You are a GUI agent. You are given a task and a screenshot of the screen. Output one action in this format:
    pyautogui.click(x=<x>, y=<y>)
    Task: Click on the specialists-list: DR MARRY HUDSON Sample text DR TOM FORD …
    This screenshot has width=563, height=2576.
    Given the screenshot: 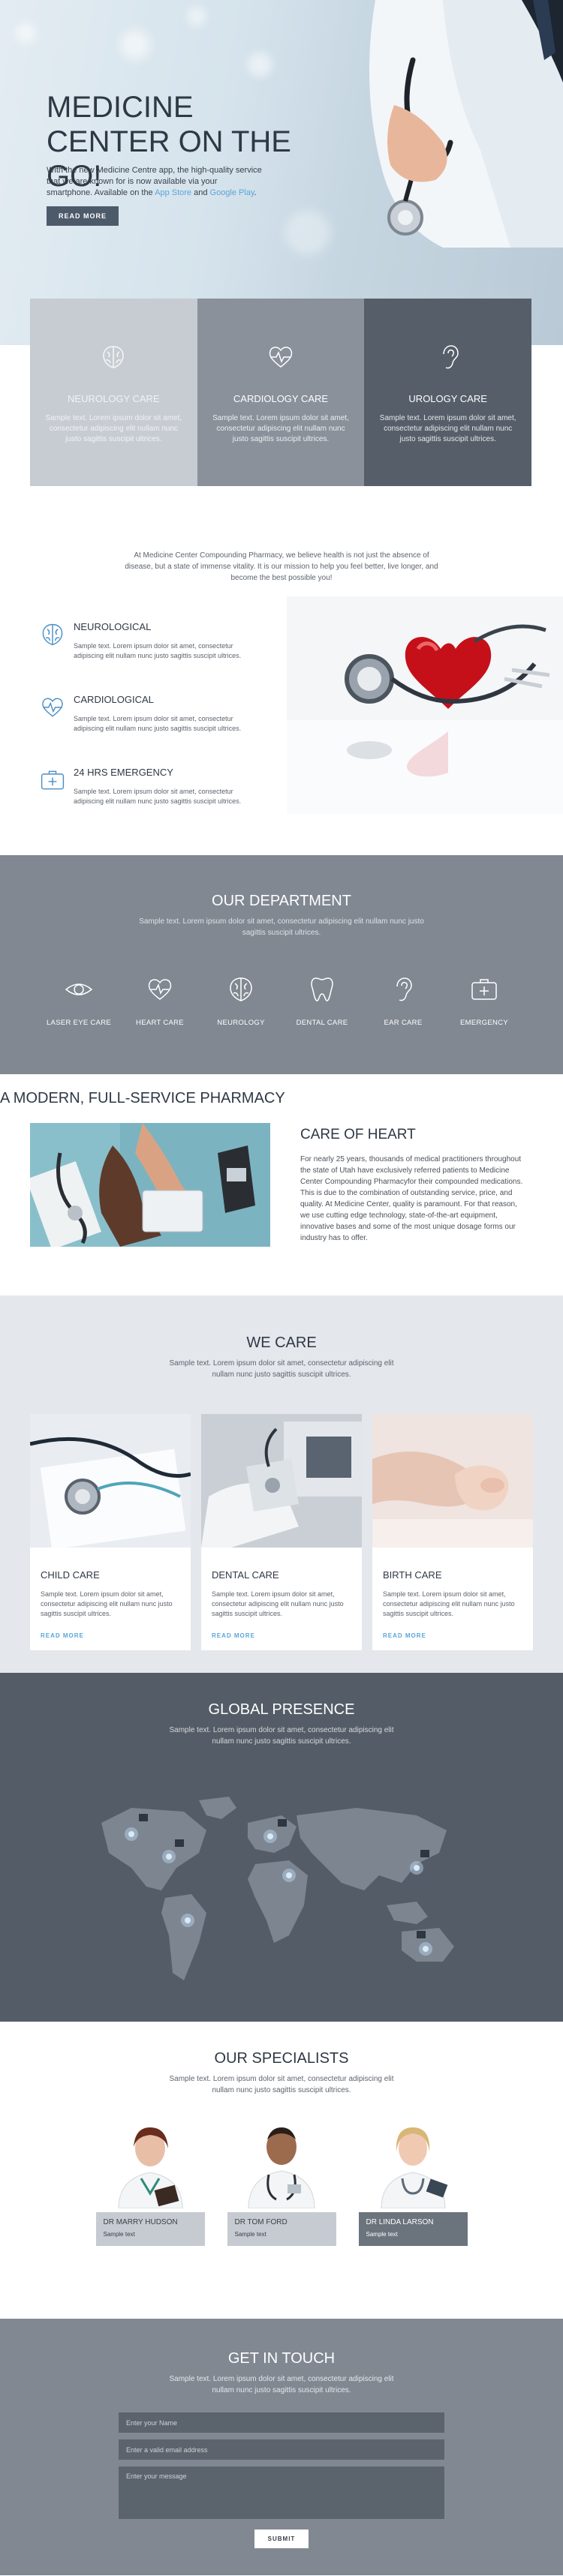 What is the action you would take?
    pyautogui.click(x=281, y=2182)
    